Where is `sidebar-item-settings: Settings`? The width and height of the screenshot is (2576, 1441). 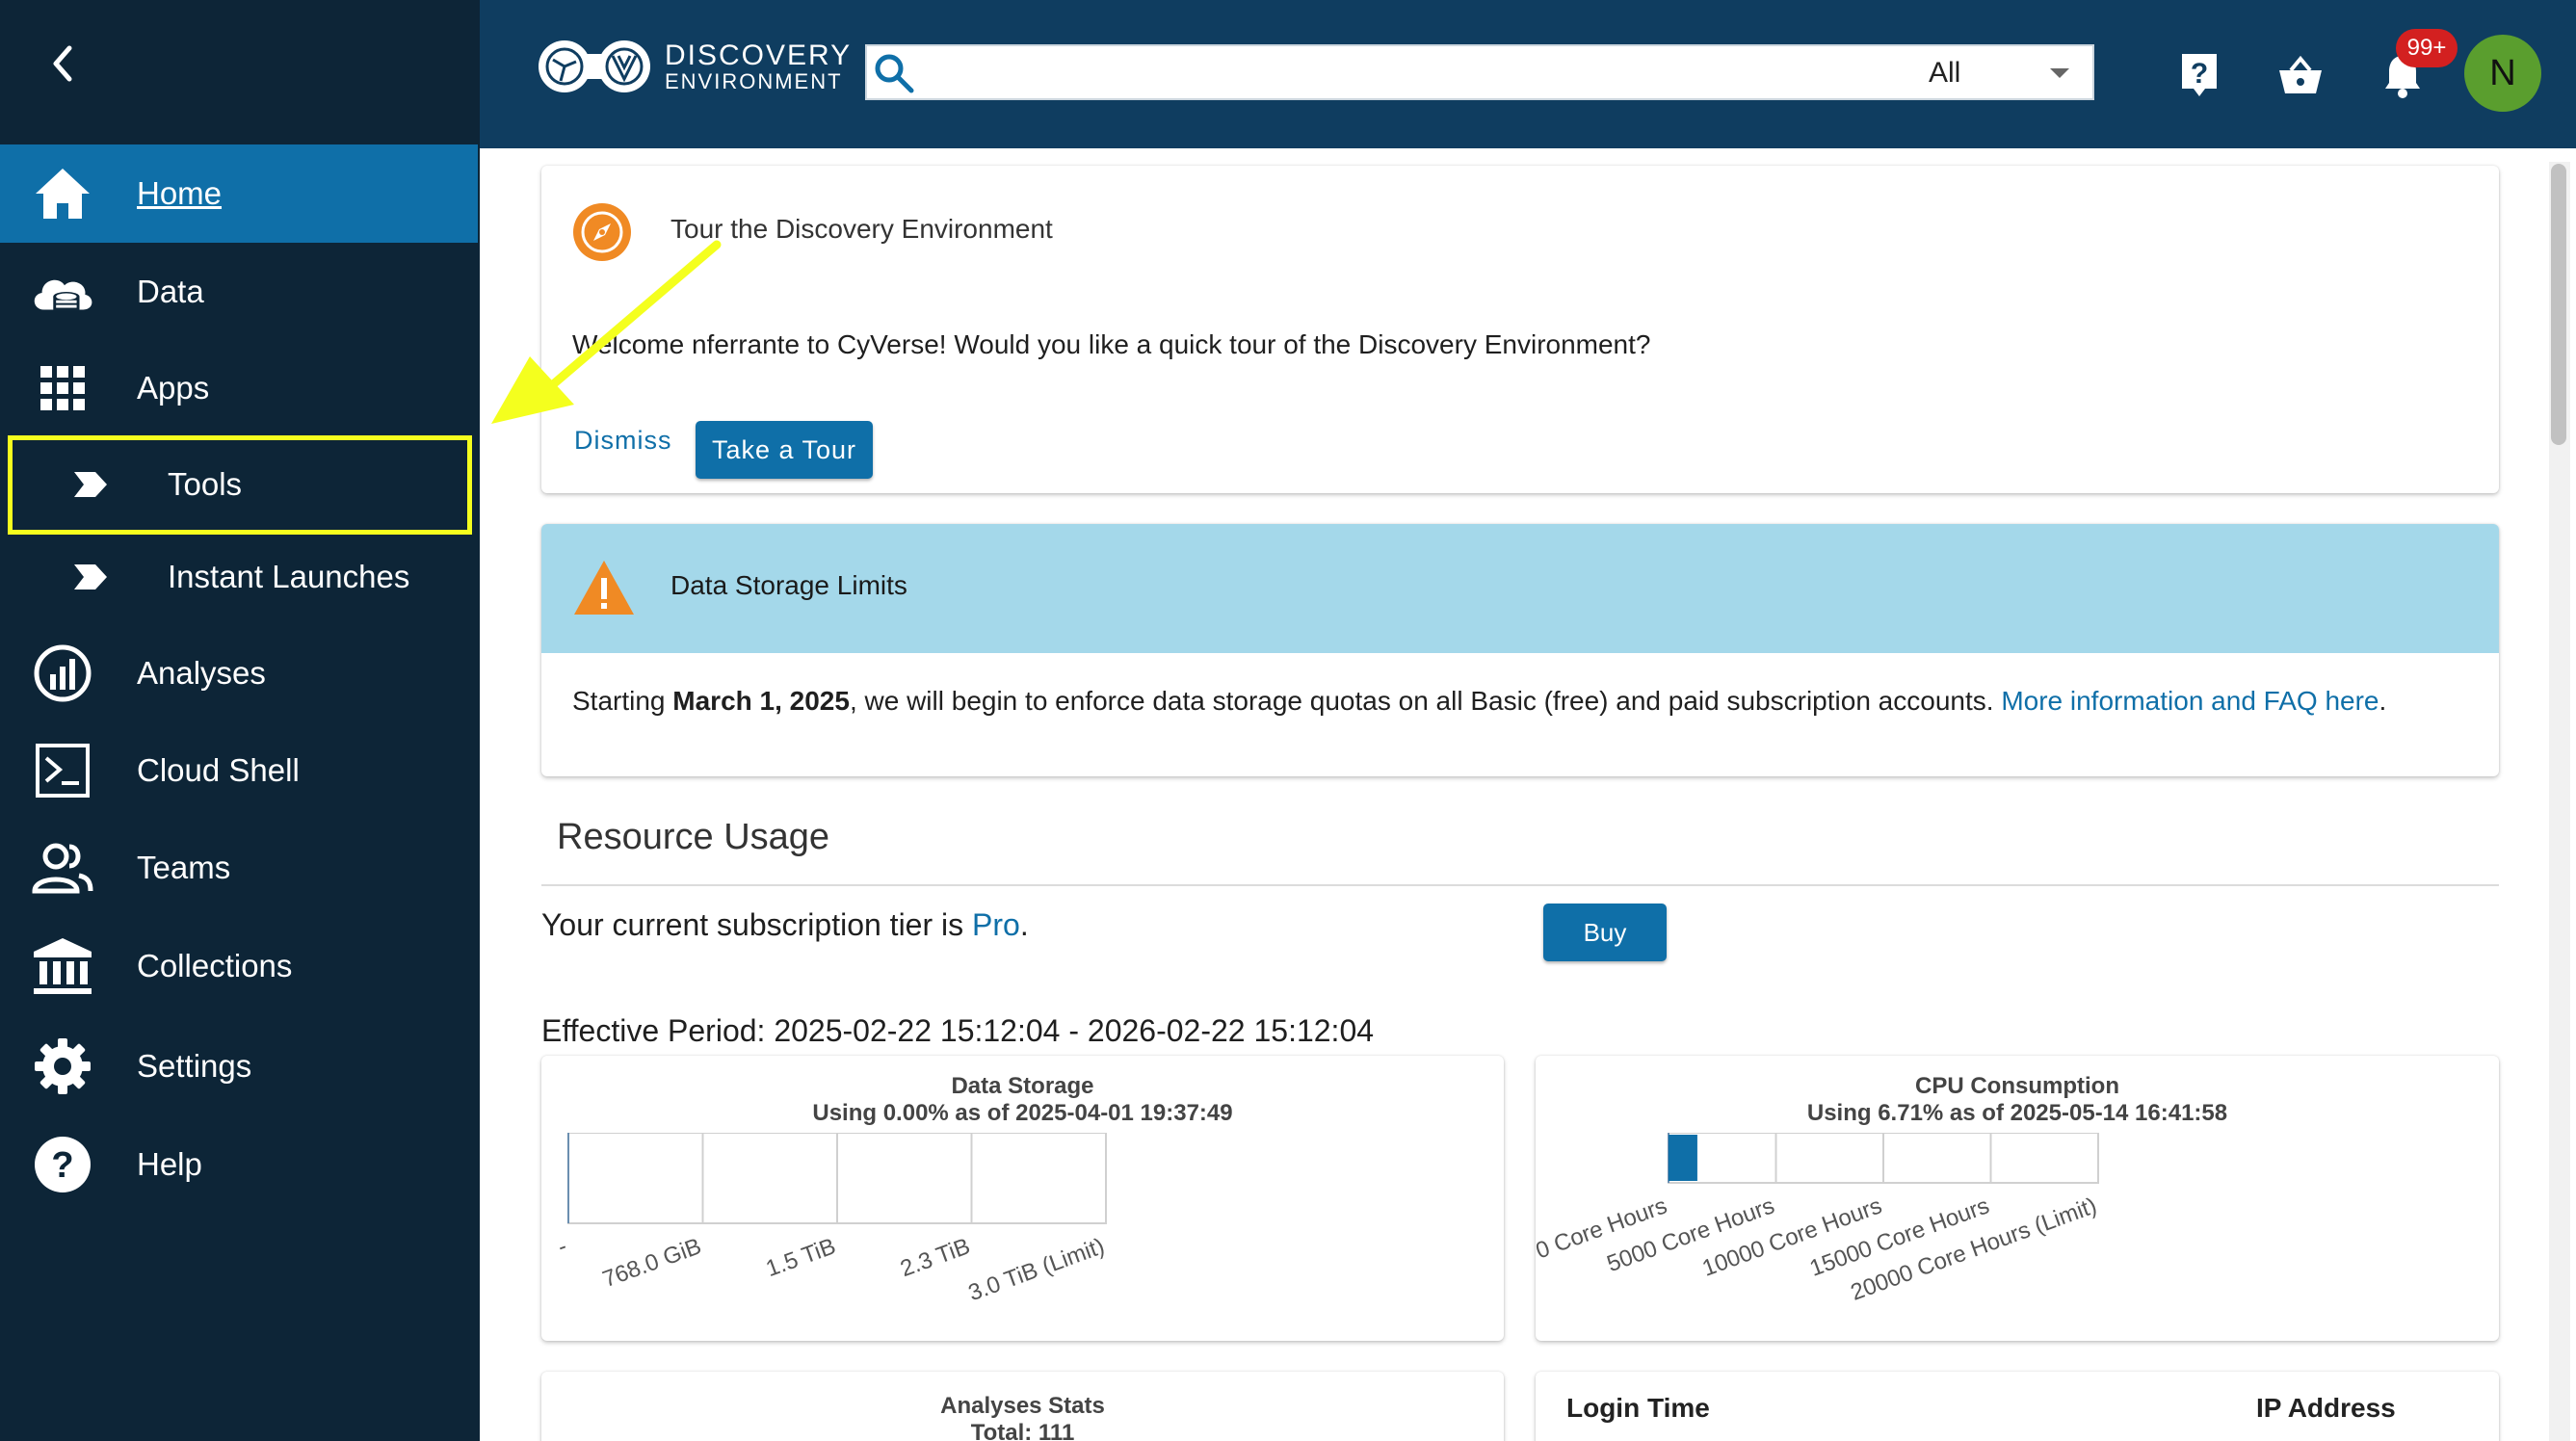 sidebar-item-settings: Settings is located at coordinates (239, 1066).